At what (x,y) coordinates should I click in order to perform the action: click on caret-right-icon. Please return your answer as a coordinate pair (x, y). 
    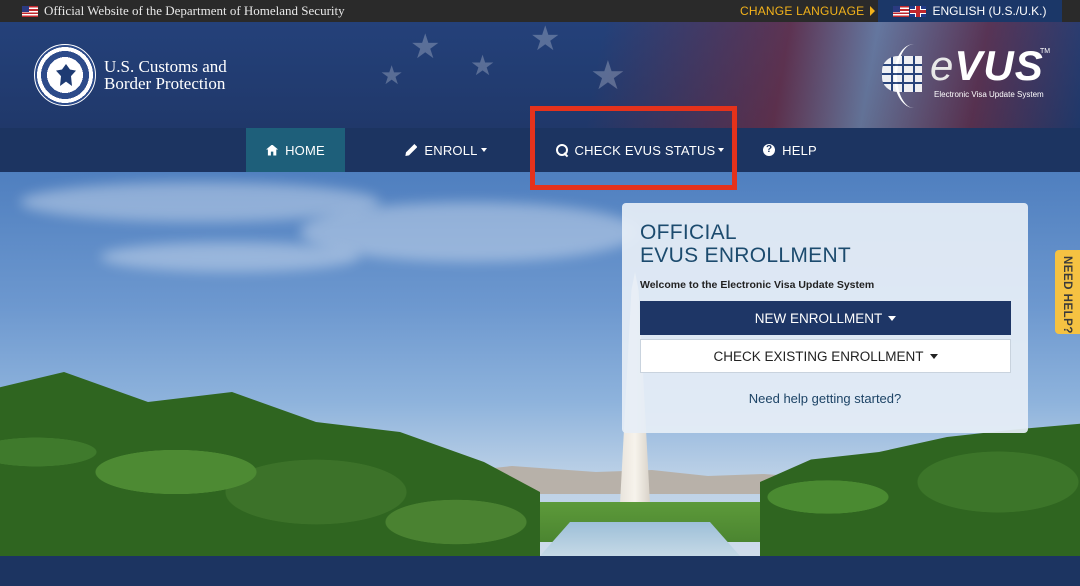
    Looking at the image, I should click on (873, 11).